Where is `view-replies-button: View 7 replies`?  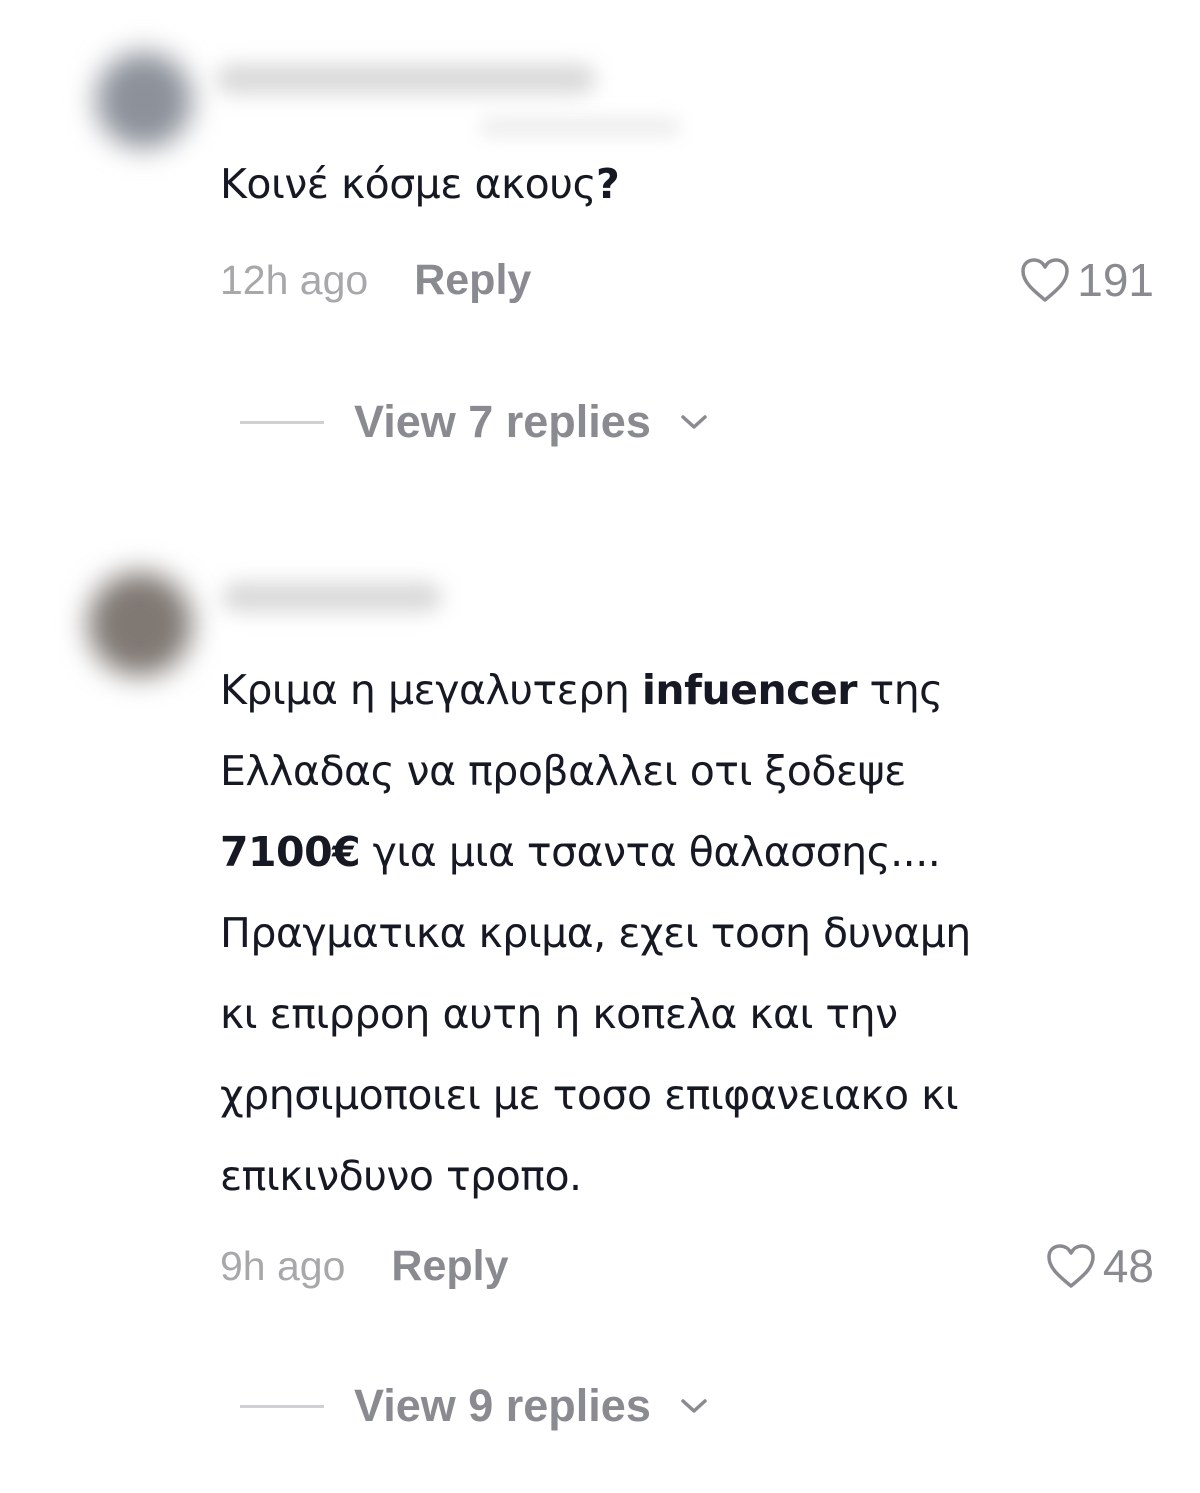 view-replies-button: View 7 replies is located at coordinates (474, 422).